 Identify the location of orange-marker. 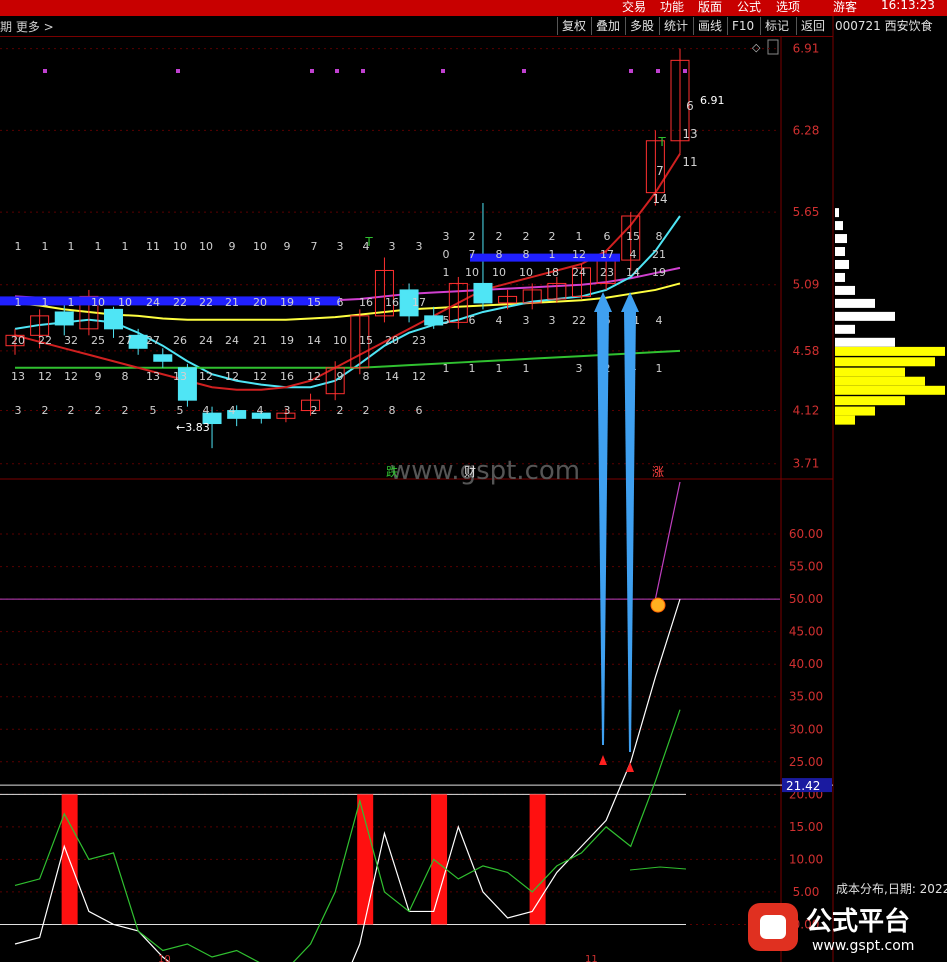
(658, 605).